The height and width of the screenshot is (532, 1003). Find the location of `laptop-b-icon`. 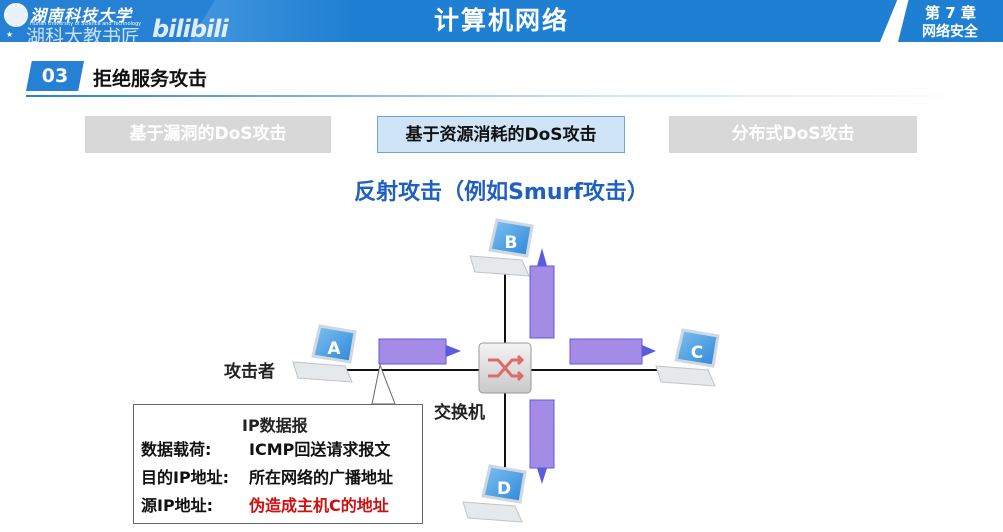

laptop-b-icon is located at coordinates (501, 247).